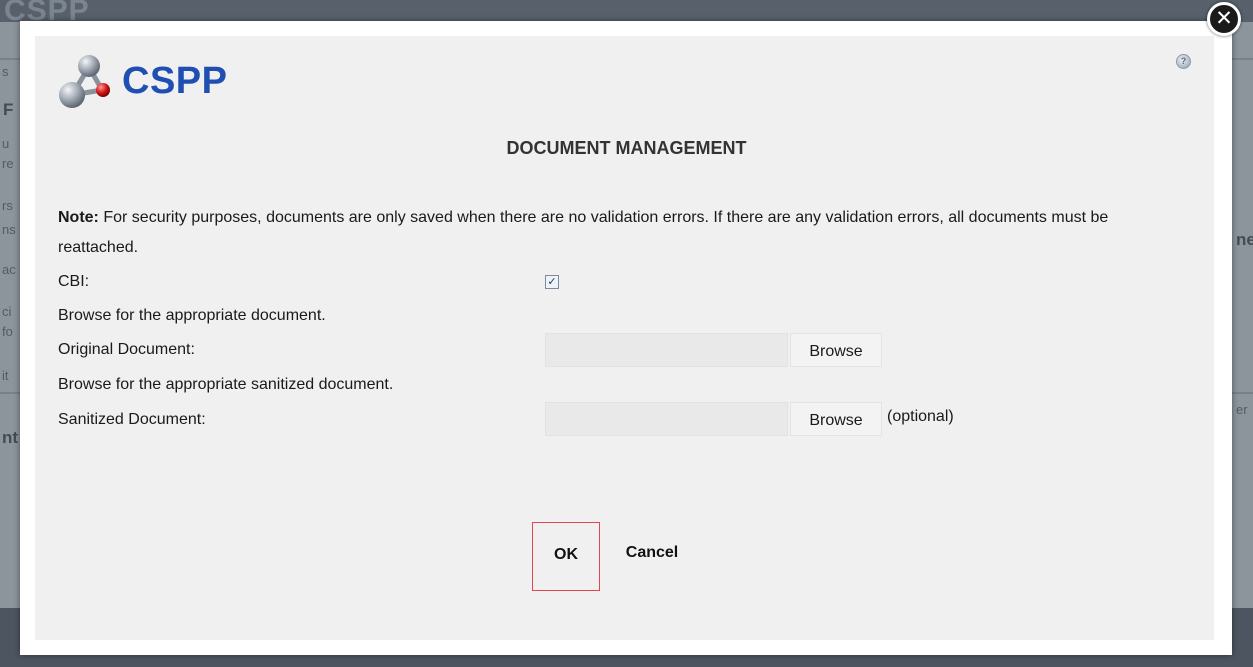  I want to click on background-text-fragment: s, so click(5, 71).